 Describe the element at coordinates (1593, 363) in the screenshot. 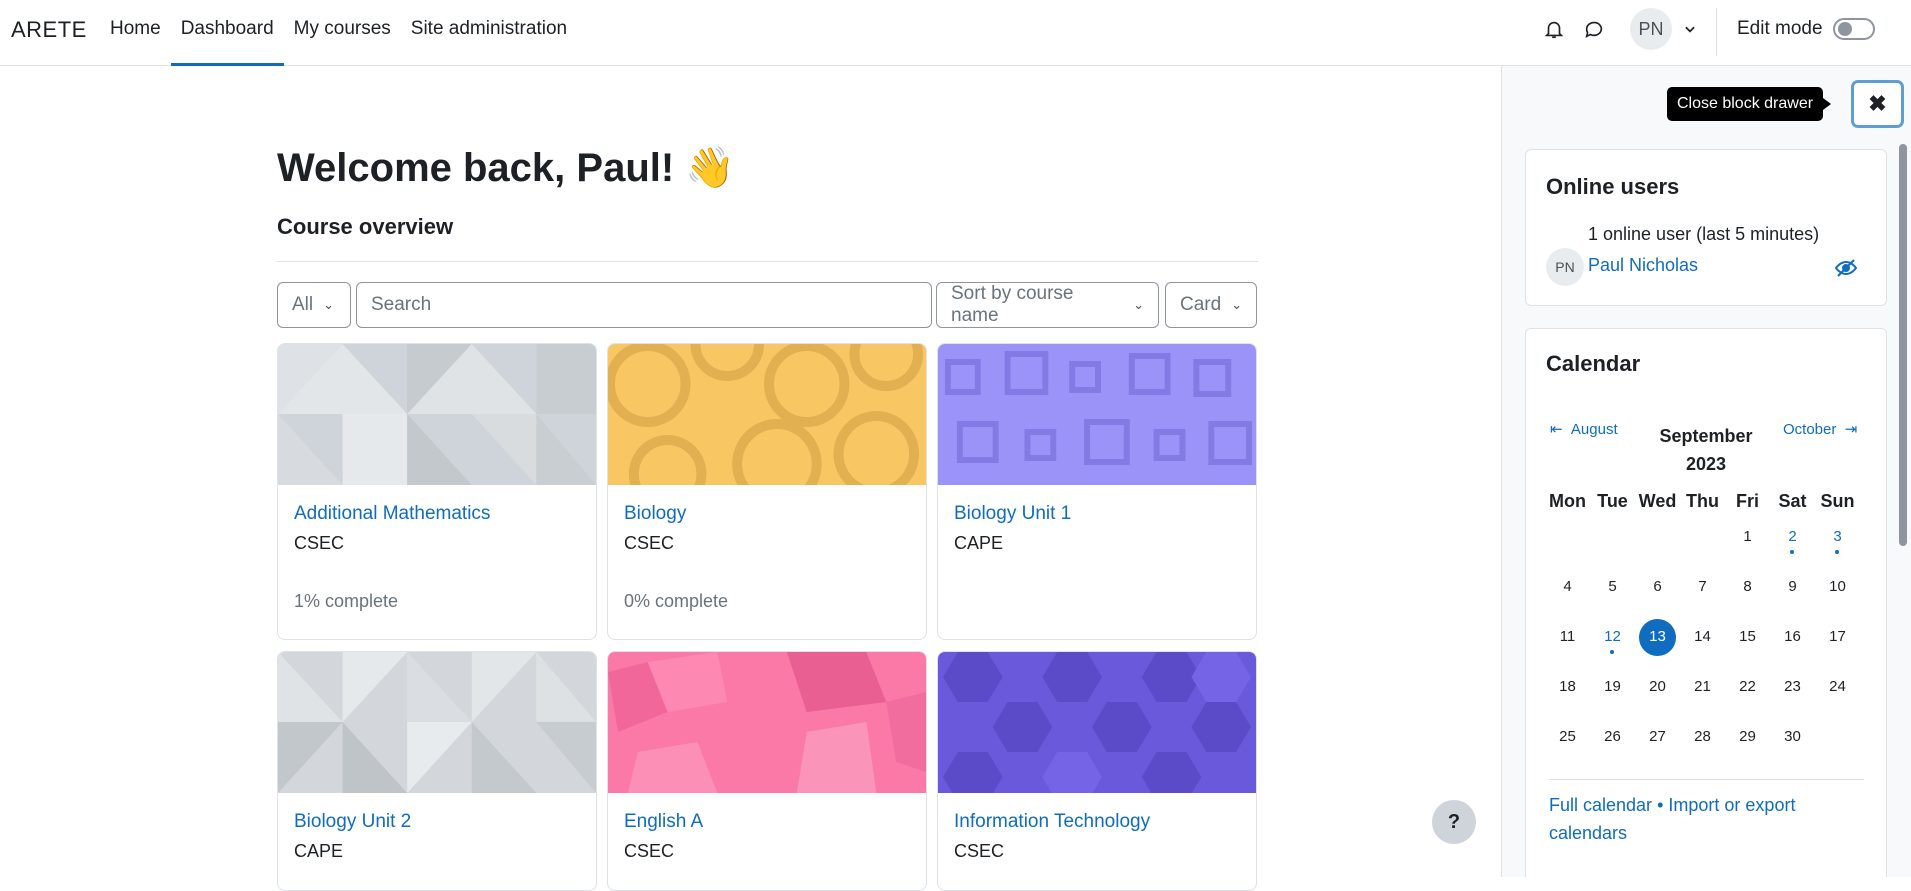

I see `calendar-title: Calendar` at that location.